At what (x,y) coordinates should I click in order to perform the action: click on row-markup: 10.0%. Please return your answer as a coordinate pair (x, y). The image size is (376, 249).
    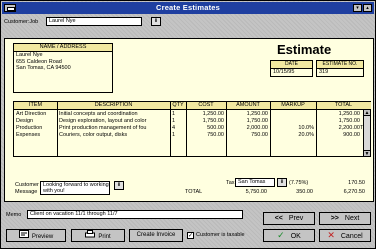
    Looking at the image, I should click on (292, 128).